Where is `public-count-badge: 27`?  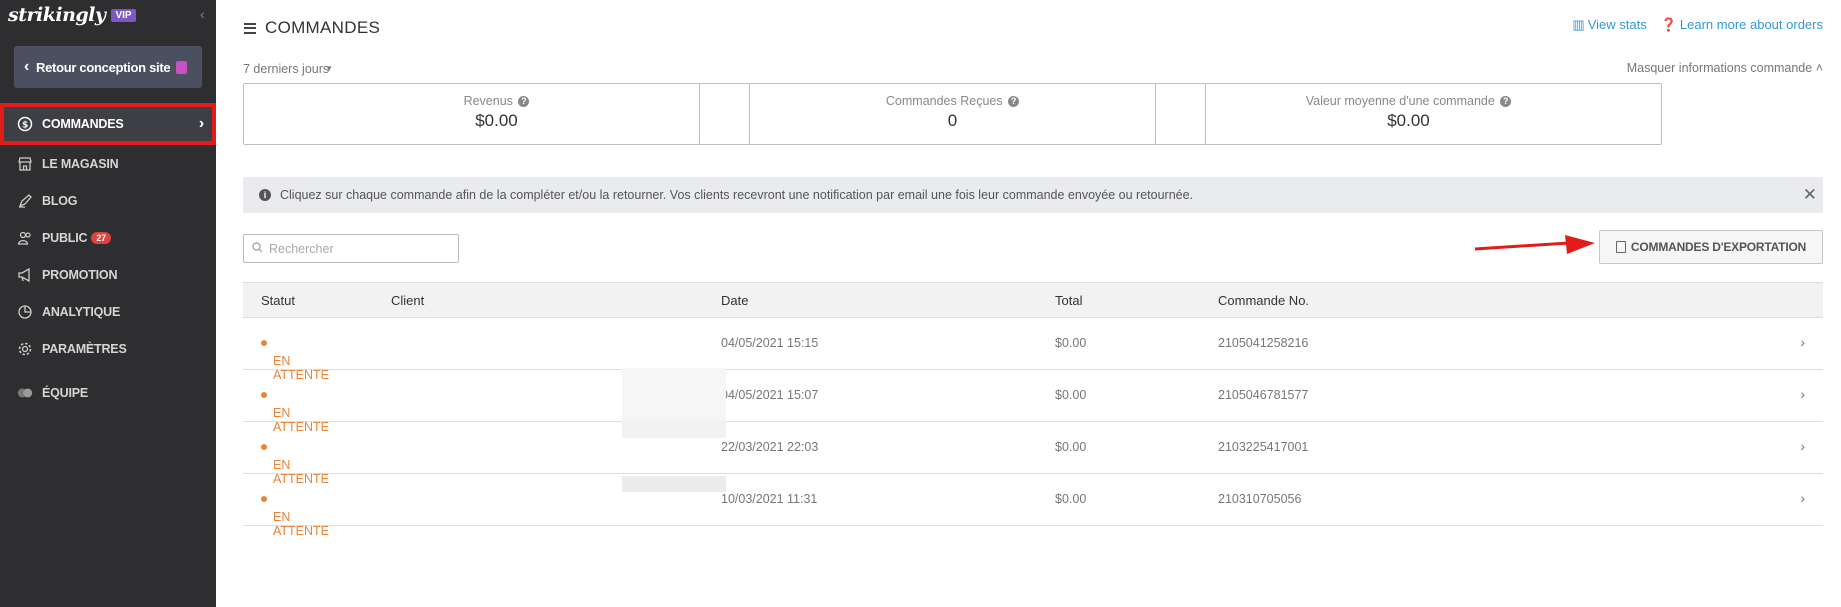
public-count-badge: 27 is located at coordinates (101, 237).